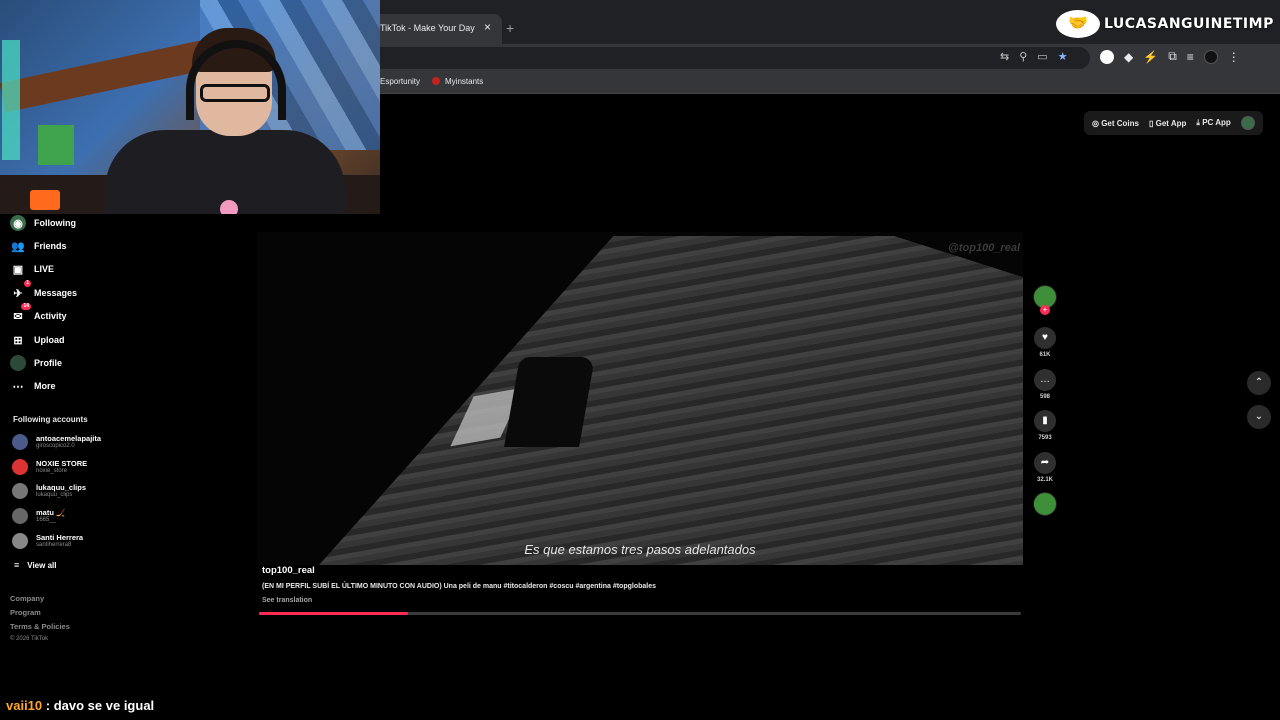 Image resolution: width=1280 pixels, height=720 pixels. What do you see at coordinates (400, 81) in the screenshot?
I see `bookmark-esportunity: Esportunity` at bounding box center [400, 81].